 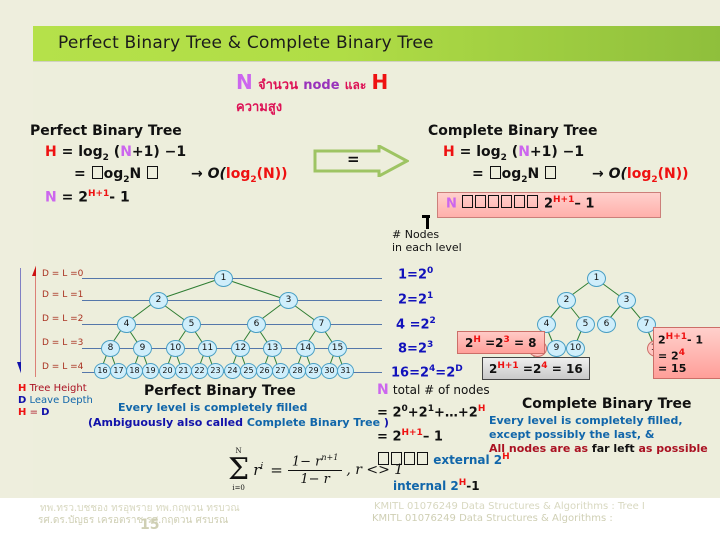 I want to click on callout-2h1-exp2: 4, so click(x=544, y=366).